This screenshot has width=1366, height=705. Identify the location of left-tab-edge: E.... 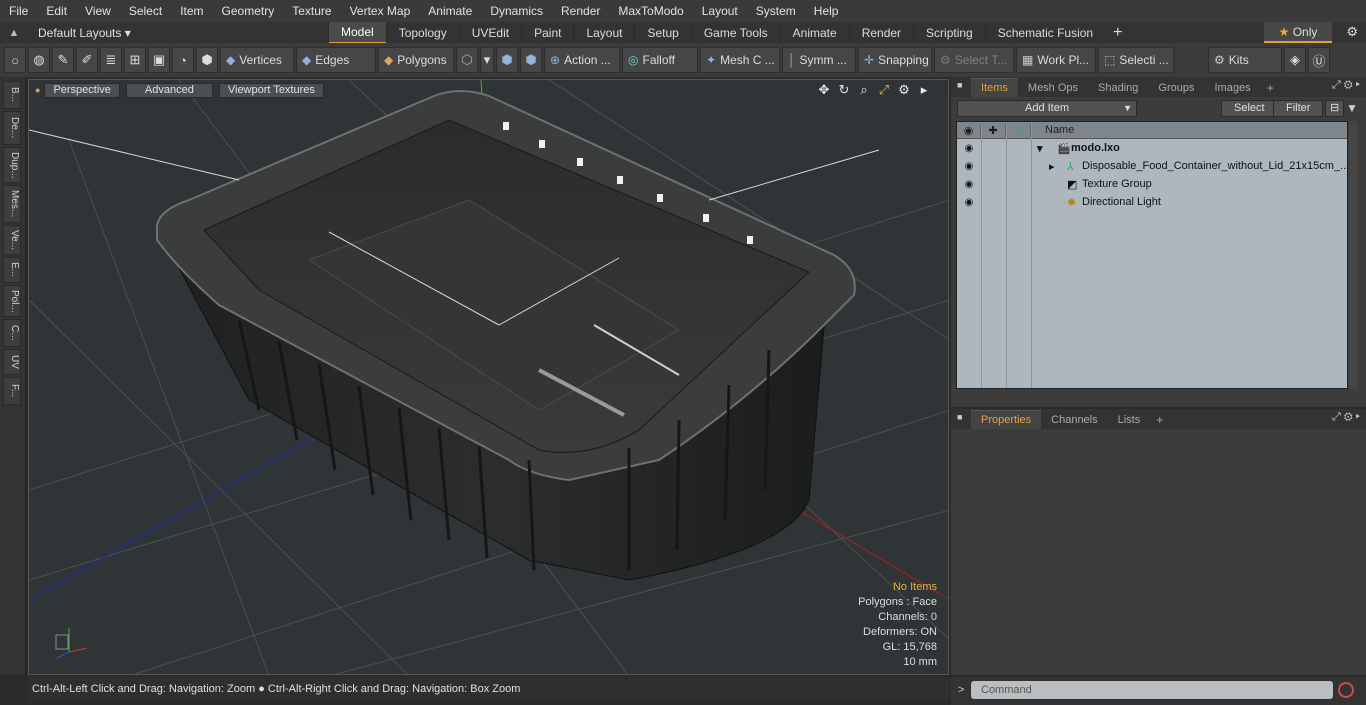
(12, 270).